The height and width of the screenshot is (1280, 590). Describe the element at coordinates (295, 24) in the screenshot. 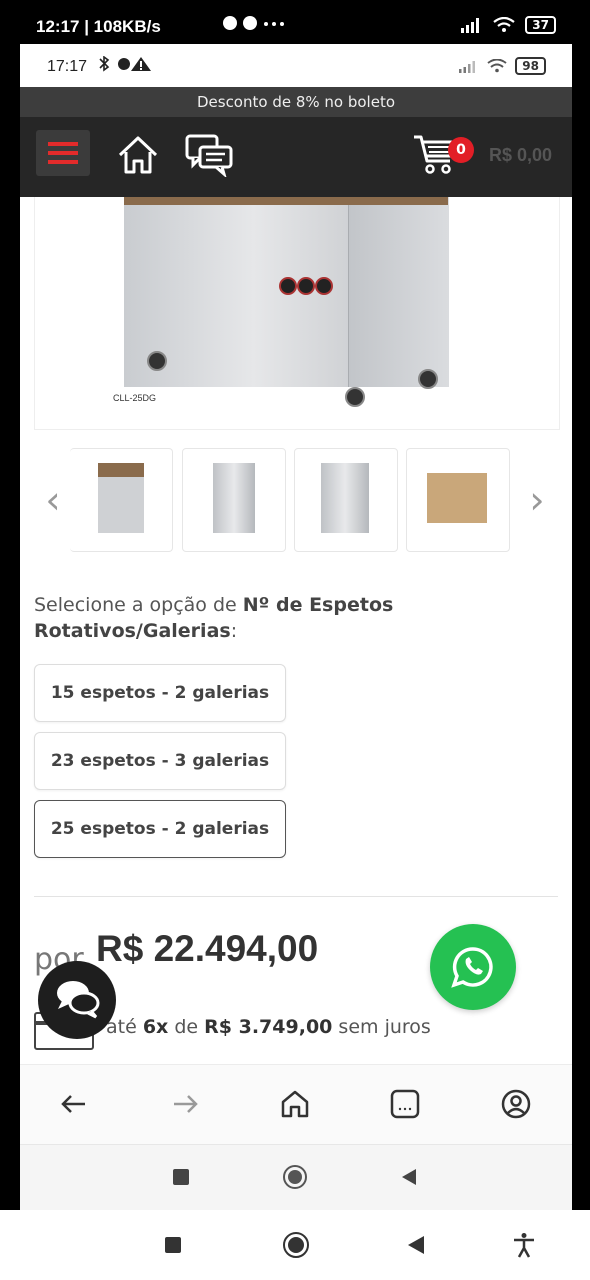

I see `outer-status-bar: 12:17 | 108KB/s 37` at that location.